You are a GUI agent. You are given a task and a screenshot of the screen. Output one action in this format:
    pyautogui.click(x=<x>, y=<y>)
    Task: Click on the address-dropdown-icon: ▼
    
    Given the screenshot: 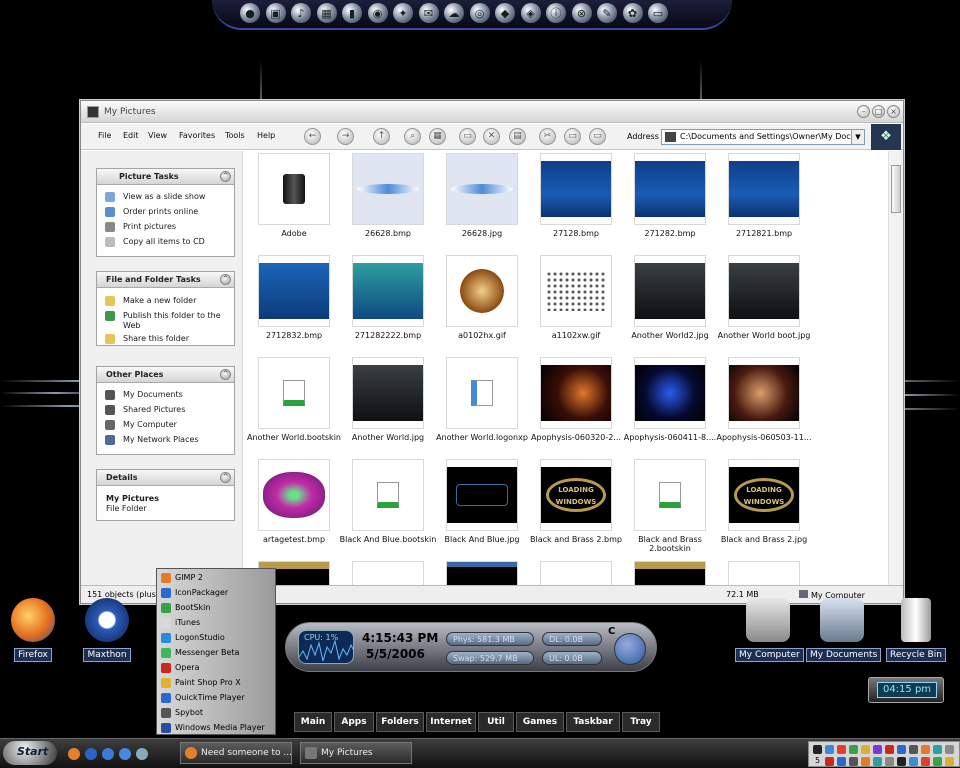 What is the action you would take?
    pyautogui.click(x=858, y=137)
    